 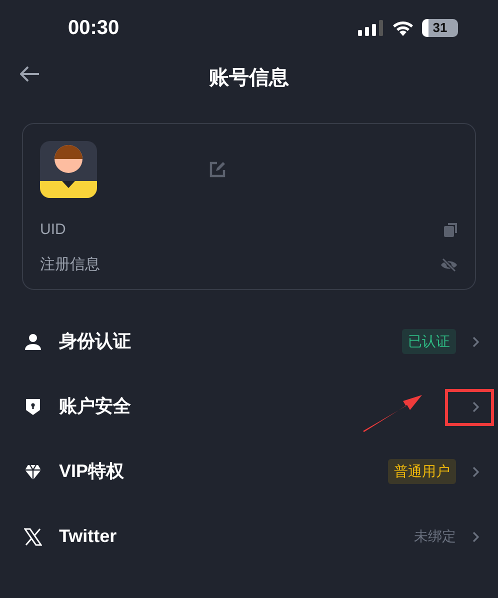 What do you see at coordinates (403, 28) in the screenshot?
I see `wifi-icon` at bounding box center [403, 28].